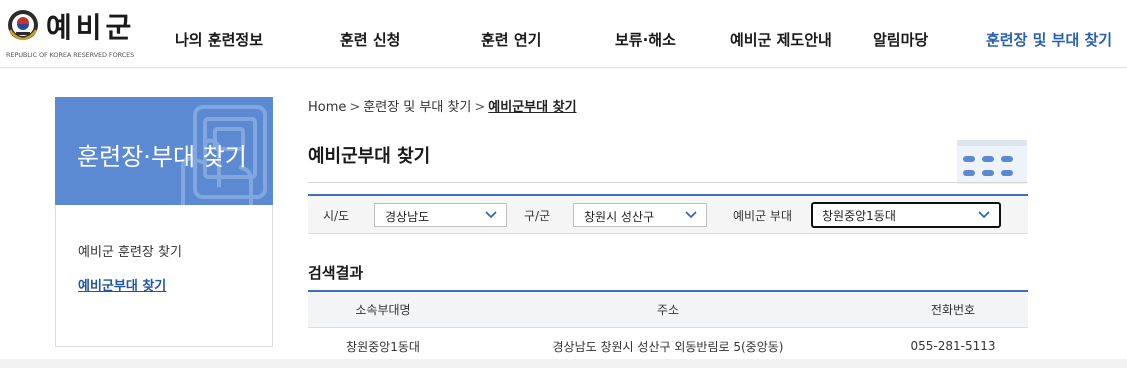 Image resolution: width=1127 pixels, height=368 pixels. What do you see at coordinates (532, 107) in the screenshot?
I see `breadcrumb-current: 예비군부대 찾기` at bounding box center [532, 107].